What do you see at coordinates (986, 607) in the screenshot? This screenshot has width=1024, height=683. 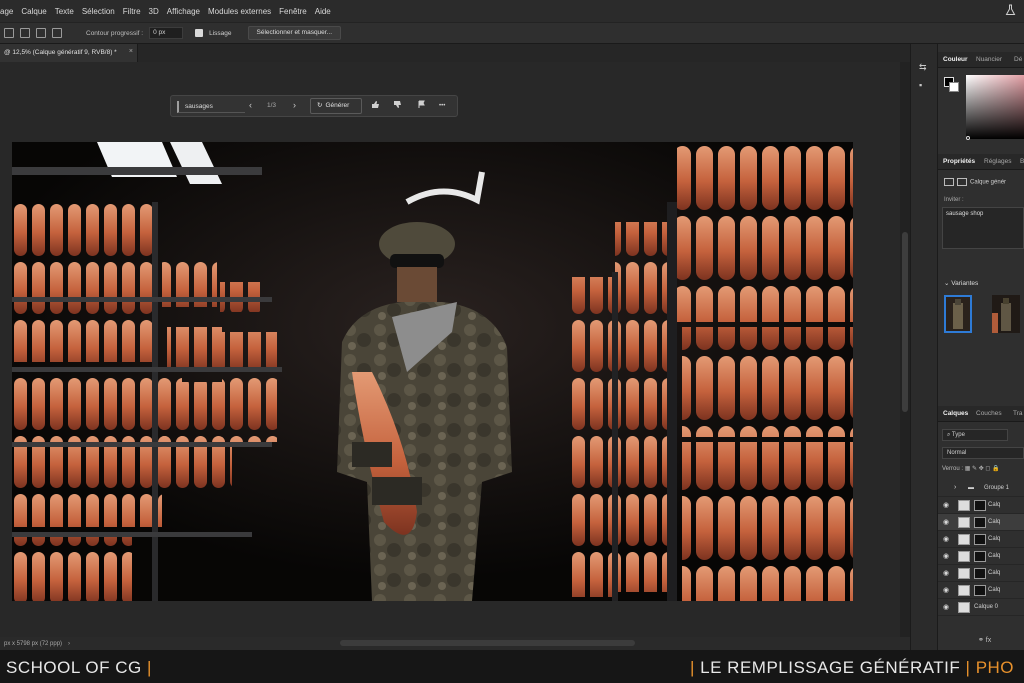 I see `layer-name: Calque 0` at bounding box center [986, 607].